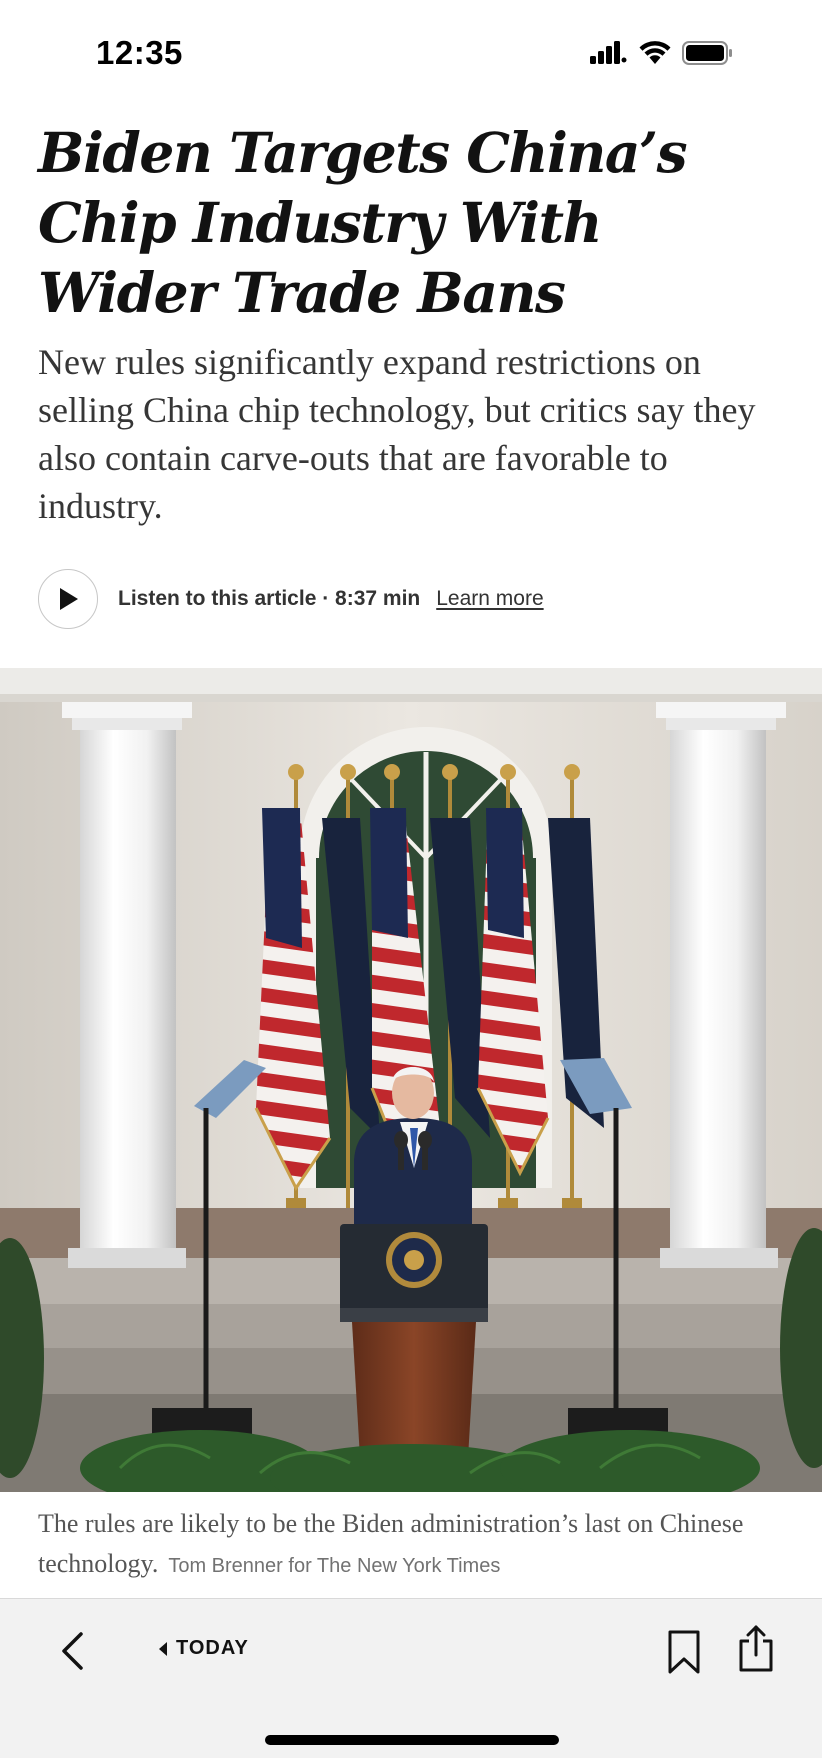 The width and height of the screenshot is (822, 1758). I want to click on share-icon, so click(756, 1648).